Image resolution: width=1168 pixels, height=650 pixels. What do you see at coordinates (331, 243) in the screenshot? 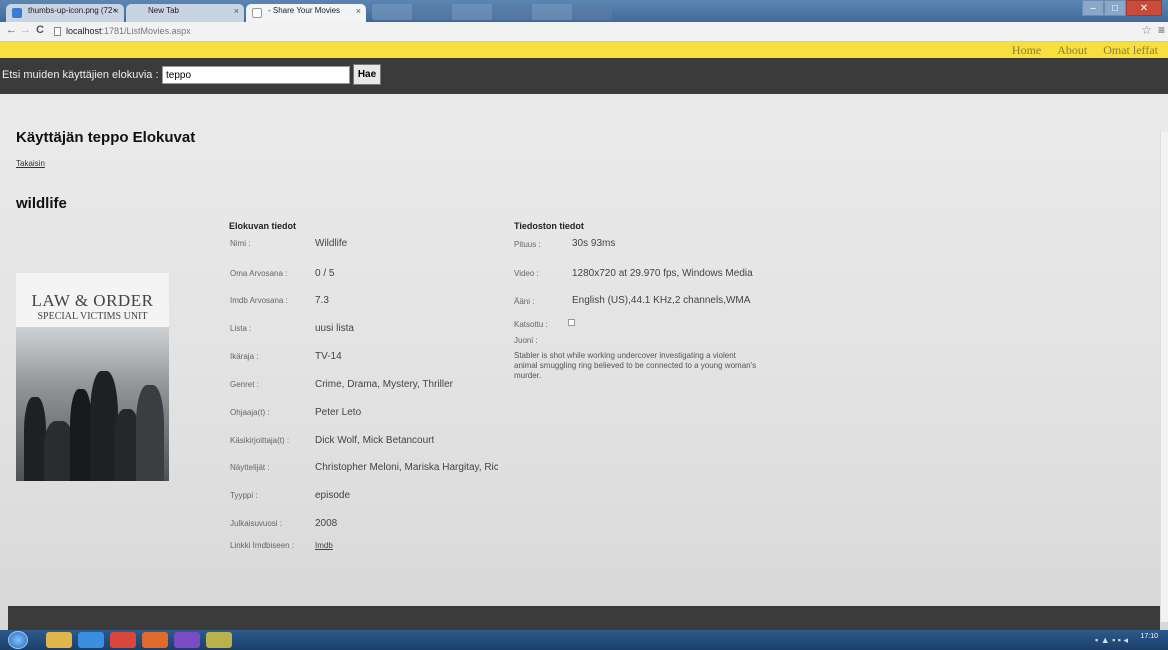
I see `name-value: Wildlife` at bounding box center [331, 243].